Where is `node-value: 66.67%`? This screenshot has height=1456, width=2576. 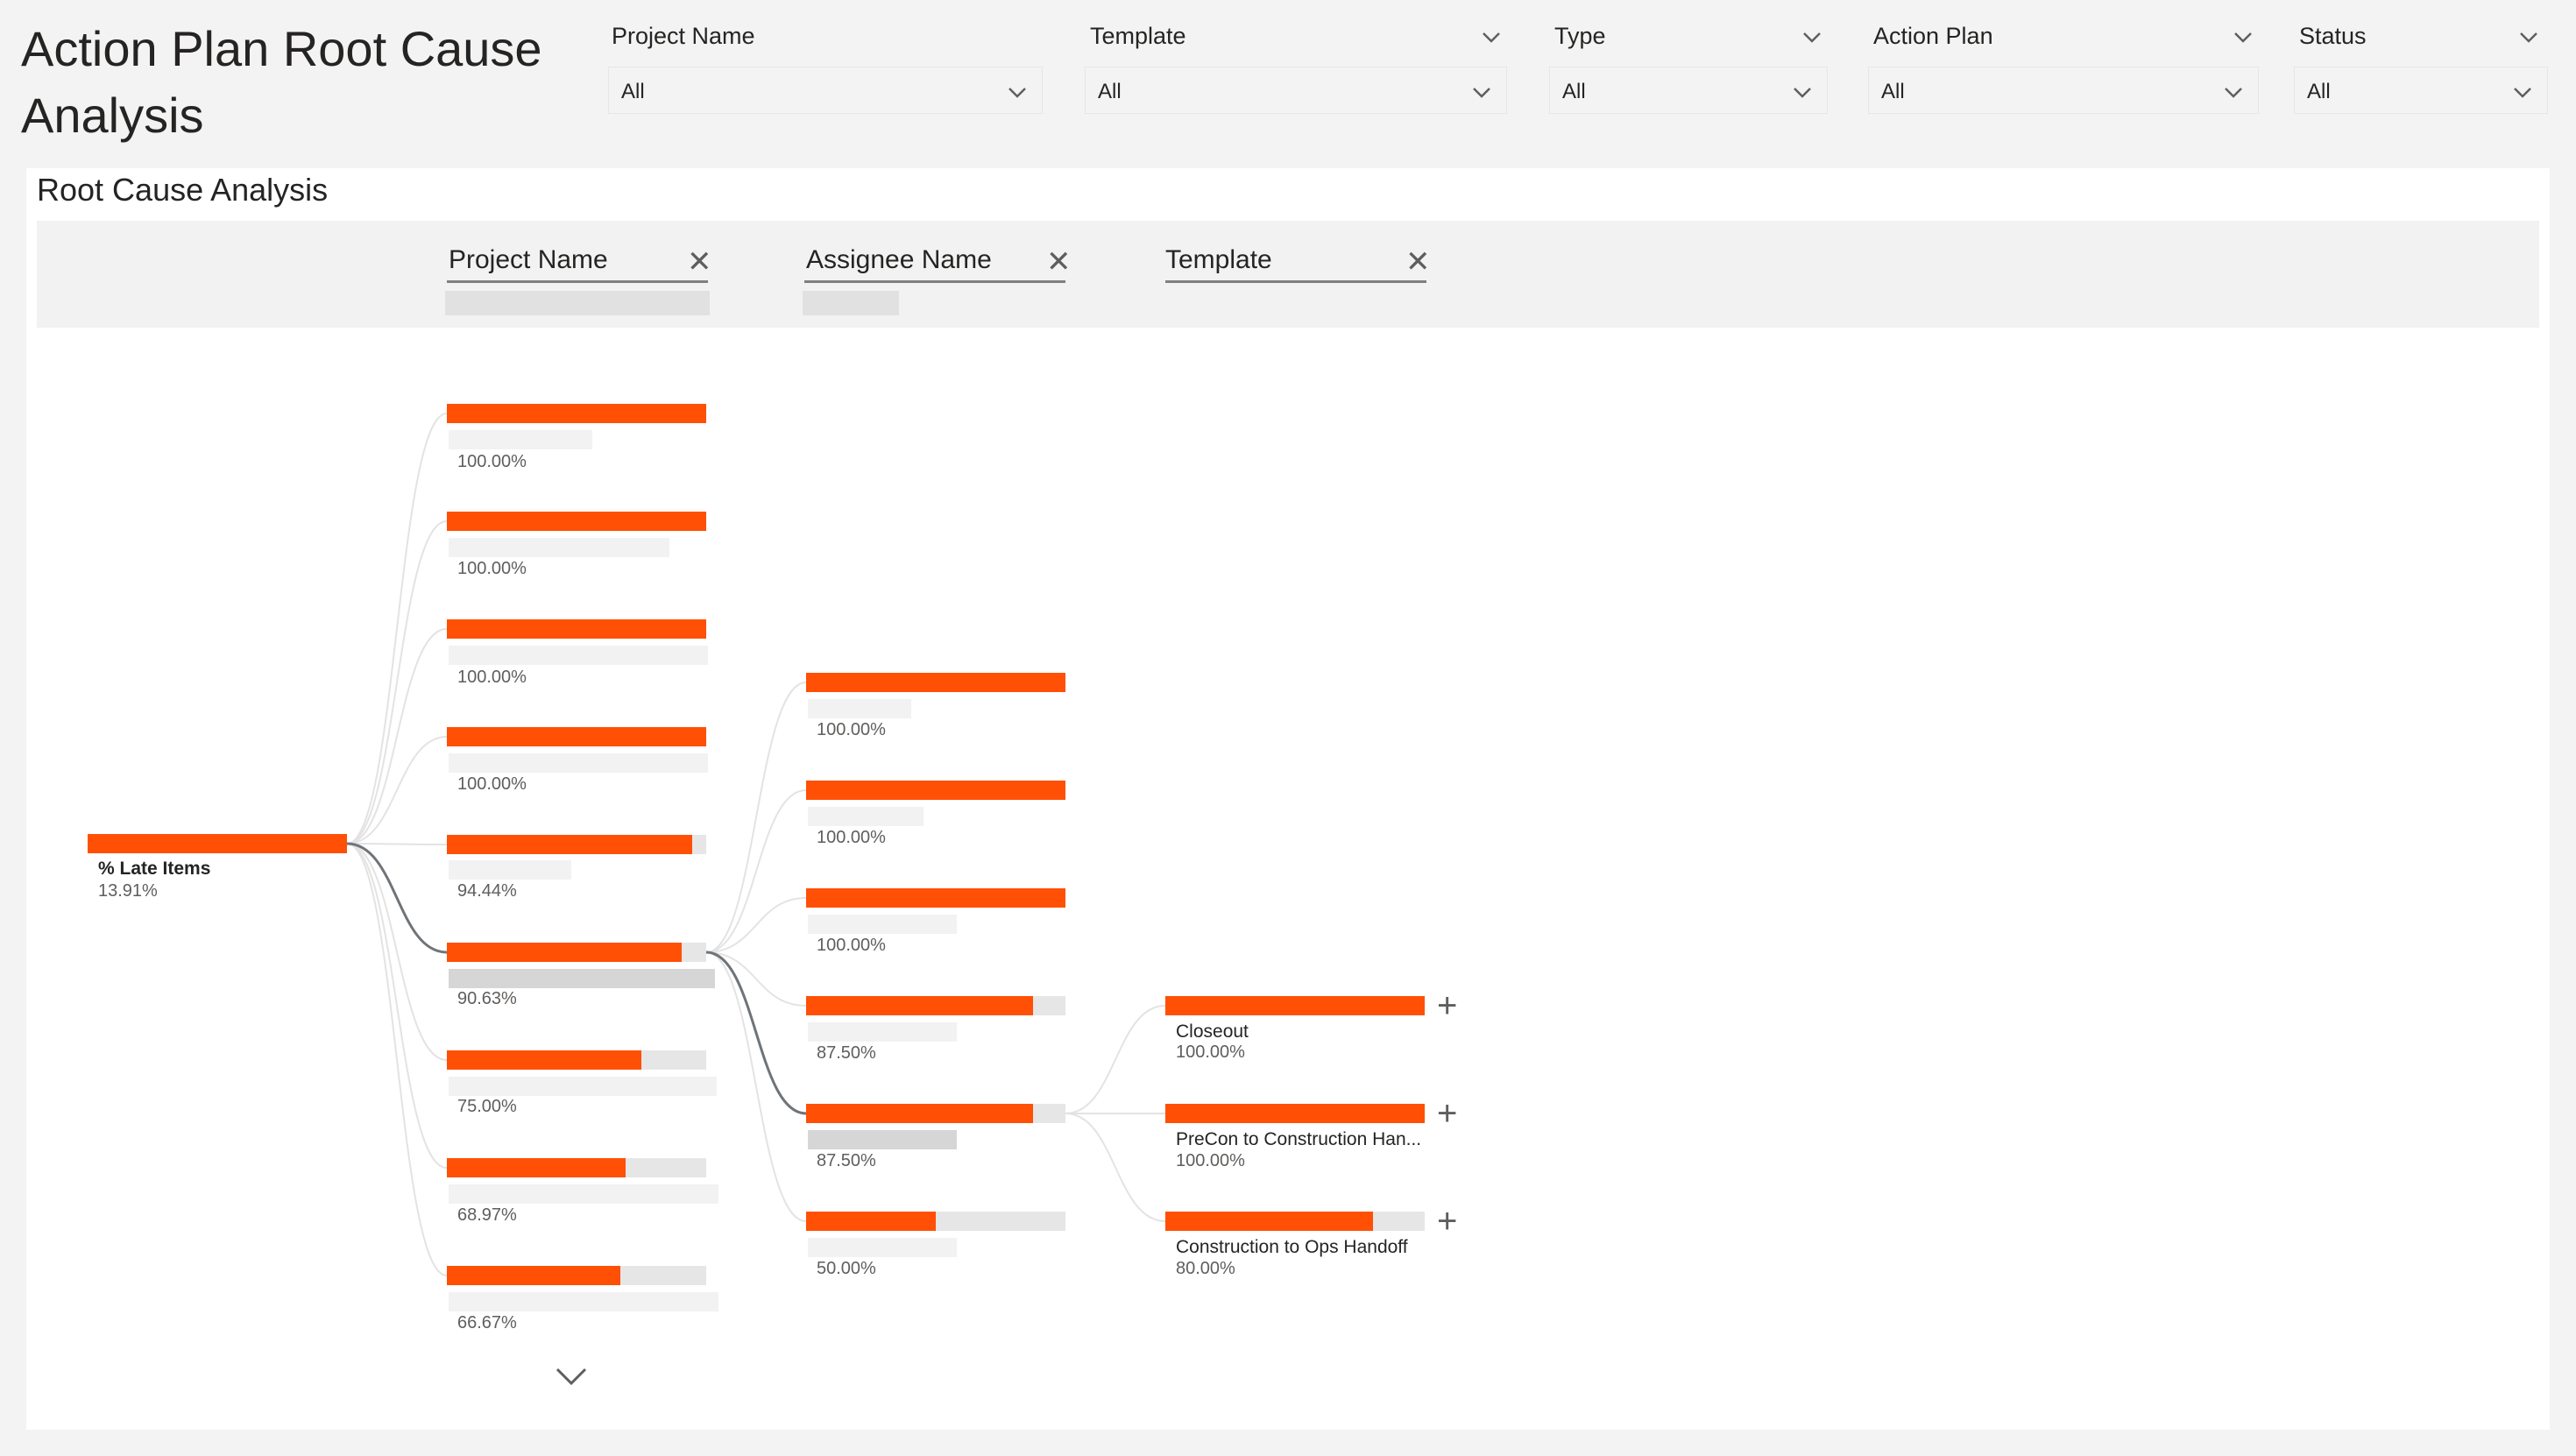
node-value: 66.67% is located at coordinates (487, 1322).